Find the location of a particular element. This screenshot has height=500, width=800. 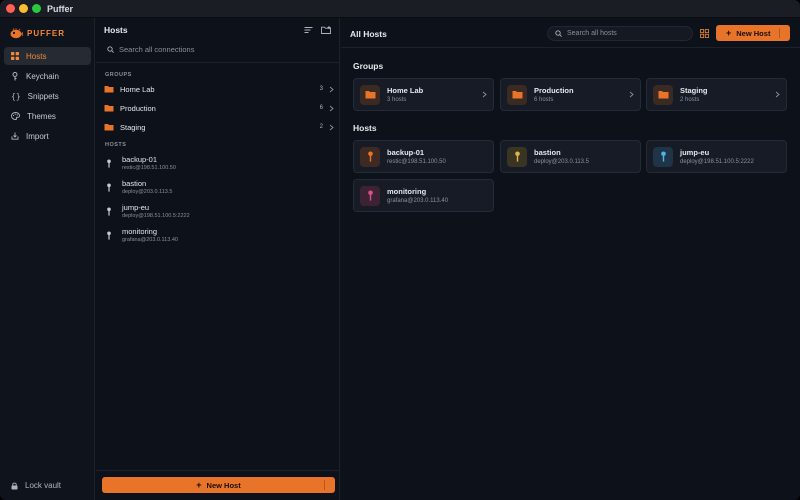

palette-icon is located at coordinates (15, 116).